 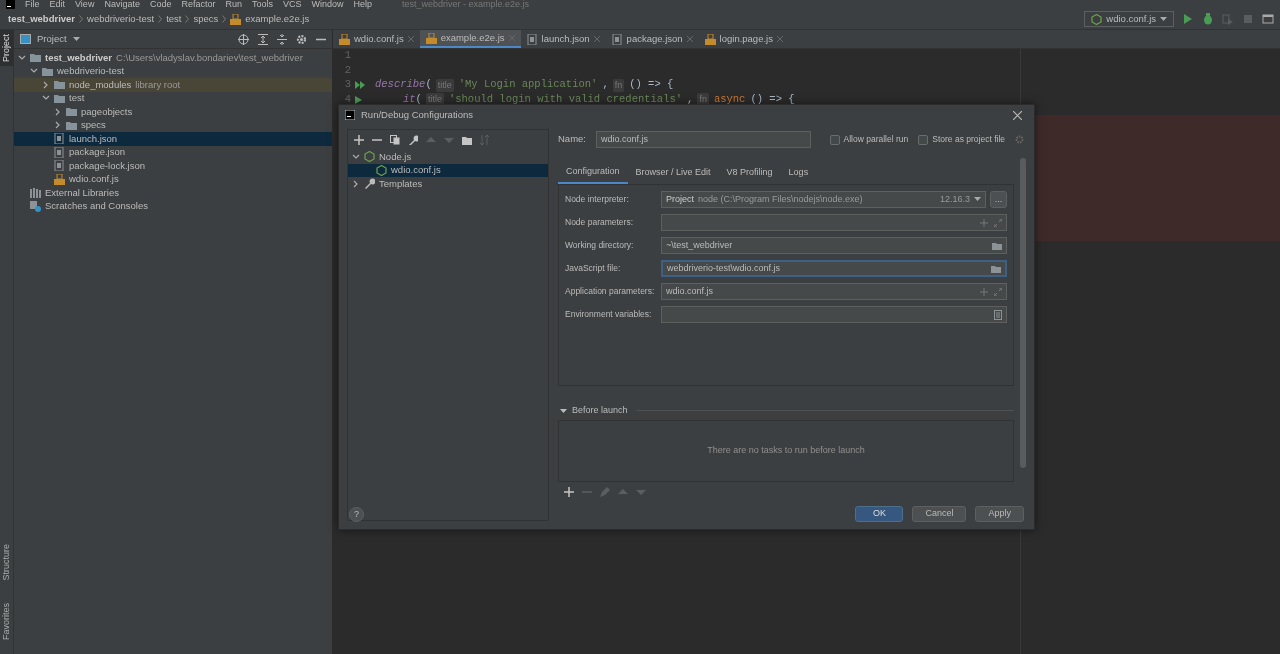 I want to click on tree-item: Scratches and Consoles, so click(x=173, y=206).